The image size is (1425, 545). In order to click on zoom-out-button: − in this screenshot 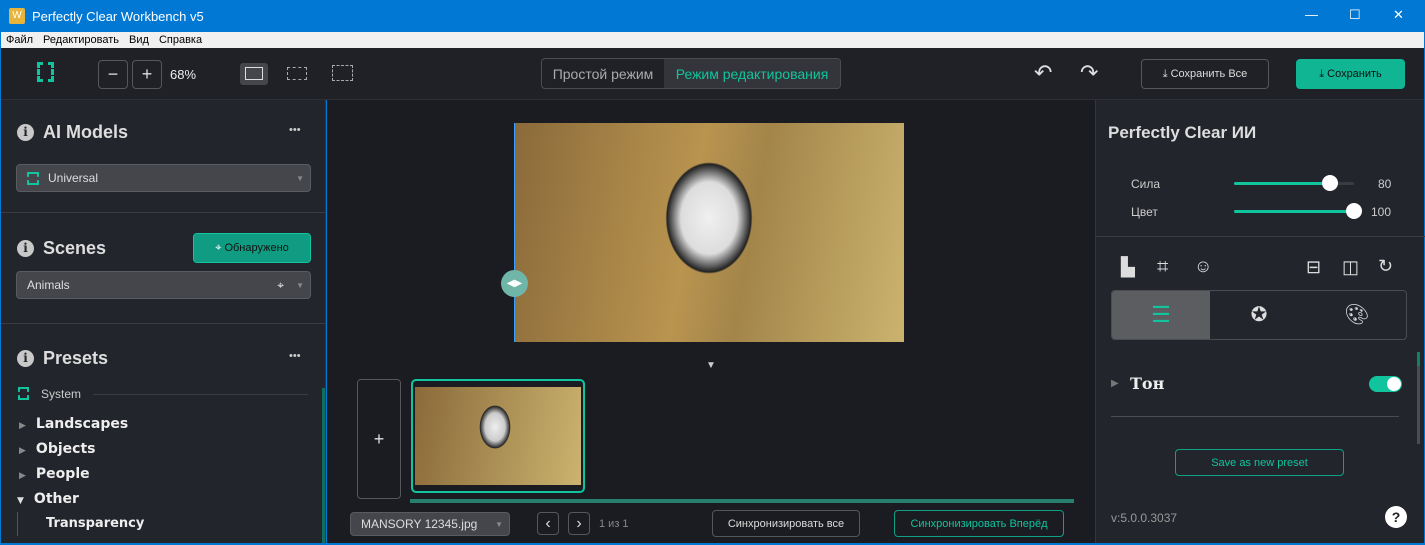, I will do `click(113, 74)`.